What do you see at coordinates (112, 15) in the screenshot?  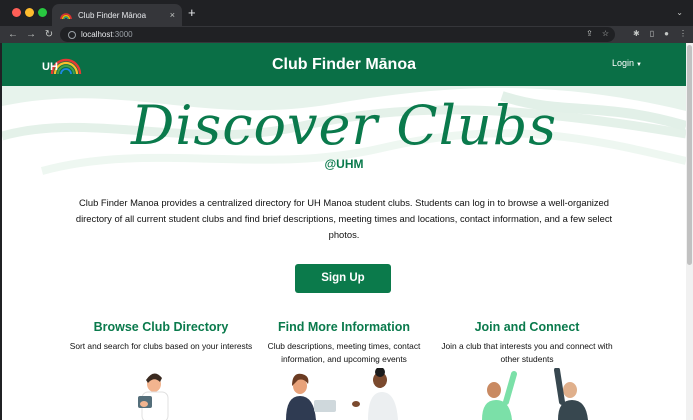 I see `tab-title: Club Finder Mānoa` at bounding box center [112, 15].